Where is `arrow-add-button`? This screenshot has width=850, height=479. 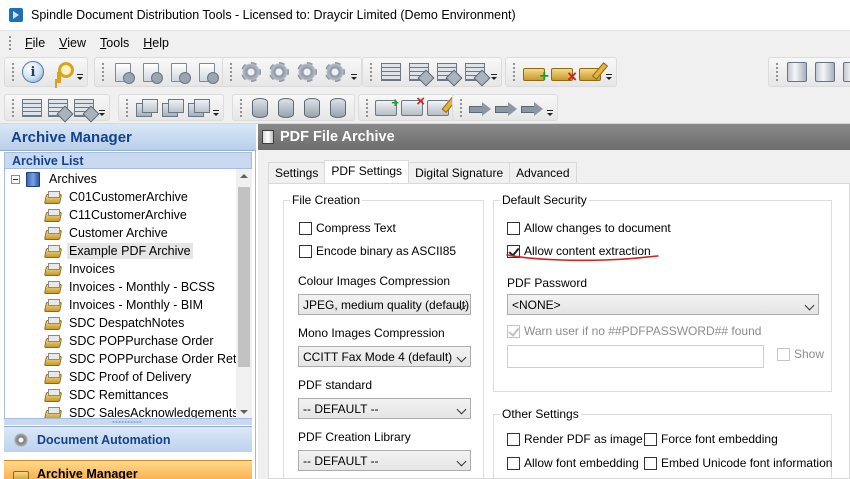 arrow-add-button is located at coordinates (480, 108).